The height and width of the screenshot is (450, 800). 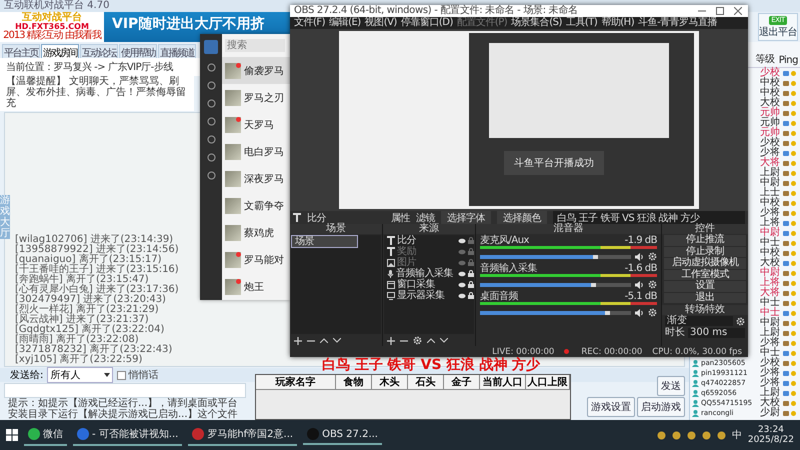 I want to click on recipient-dropdown: 所有人, so click(x=80, y=375).